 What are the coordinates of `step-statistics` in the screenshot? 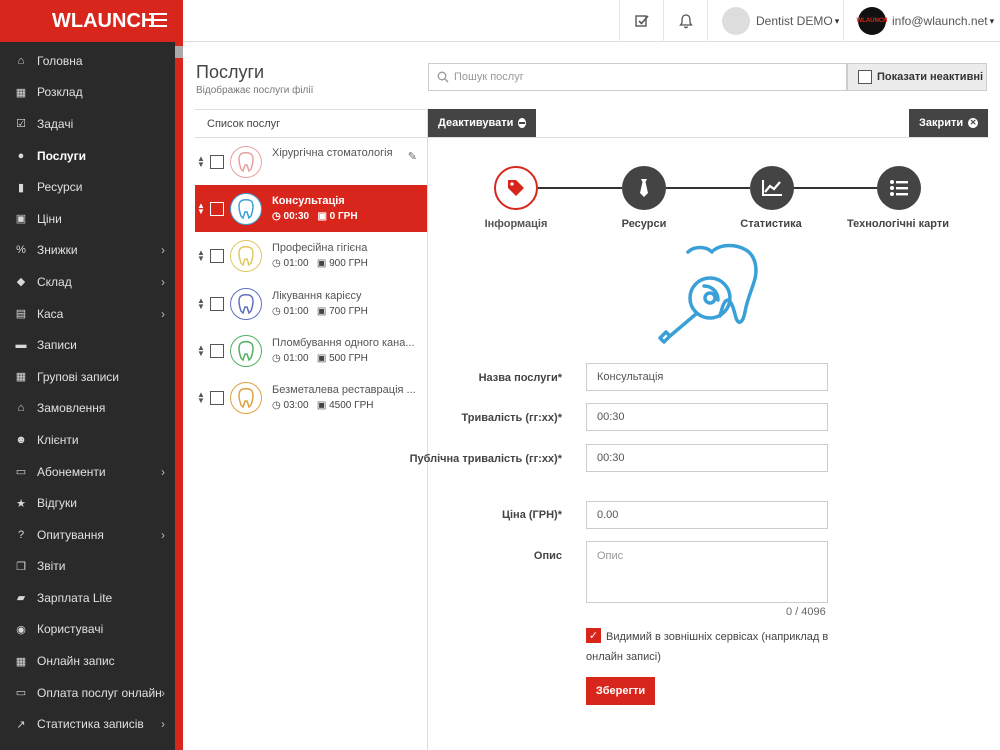 It's located at (772, 188).